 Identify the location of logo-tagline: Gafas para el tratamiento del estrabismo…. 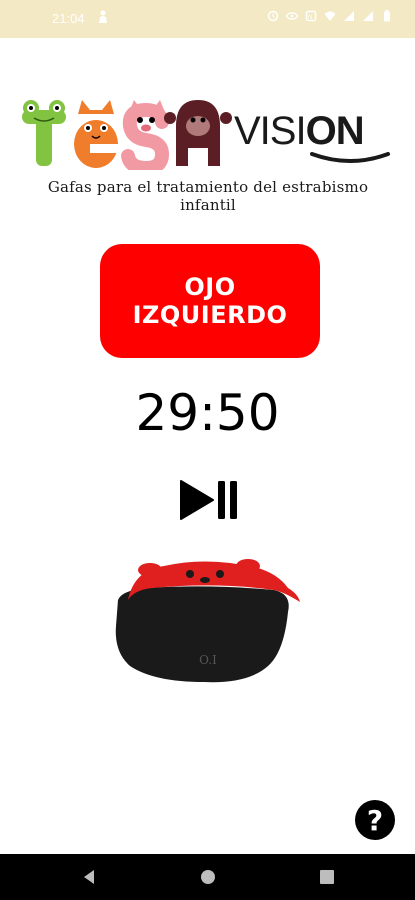
(208, 196).